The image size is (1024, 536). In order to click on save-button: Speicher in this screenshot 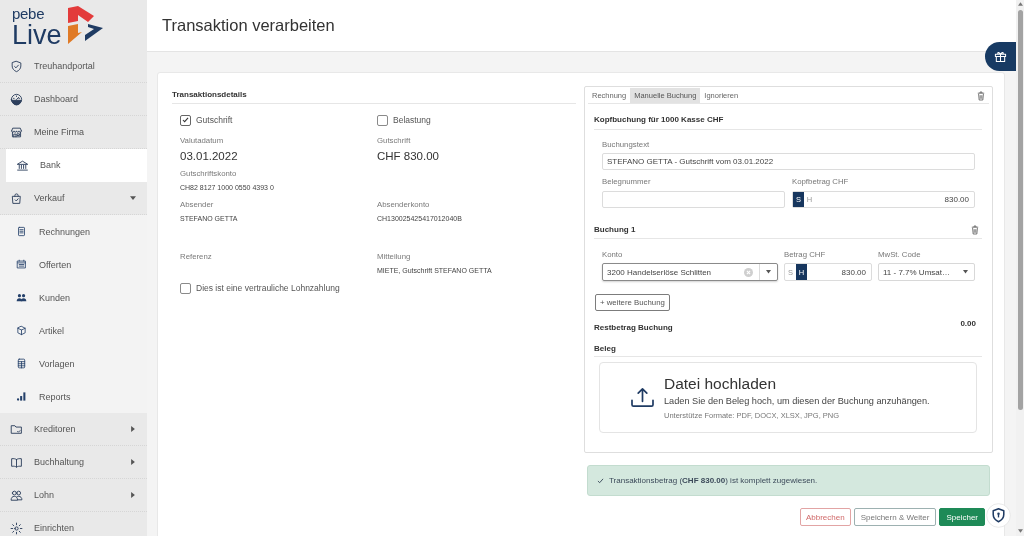, I will do `click(962, 517)`.